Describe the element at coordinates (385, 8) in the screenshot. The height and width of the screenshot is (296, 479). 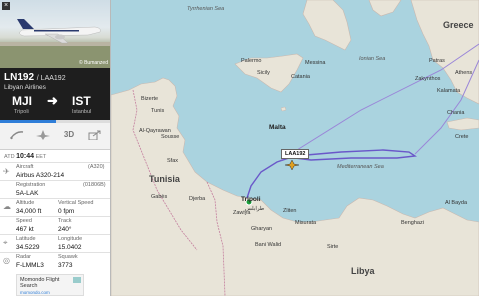
I see `land-italy-heel` at that location.